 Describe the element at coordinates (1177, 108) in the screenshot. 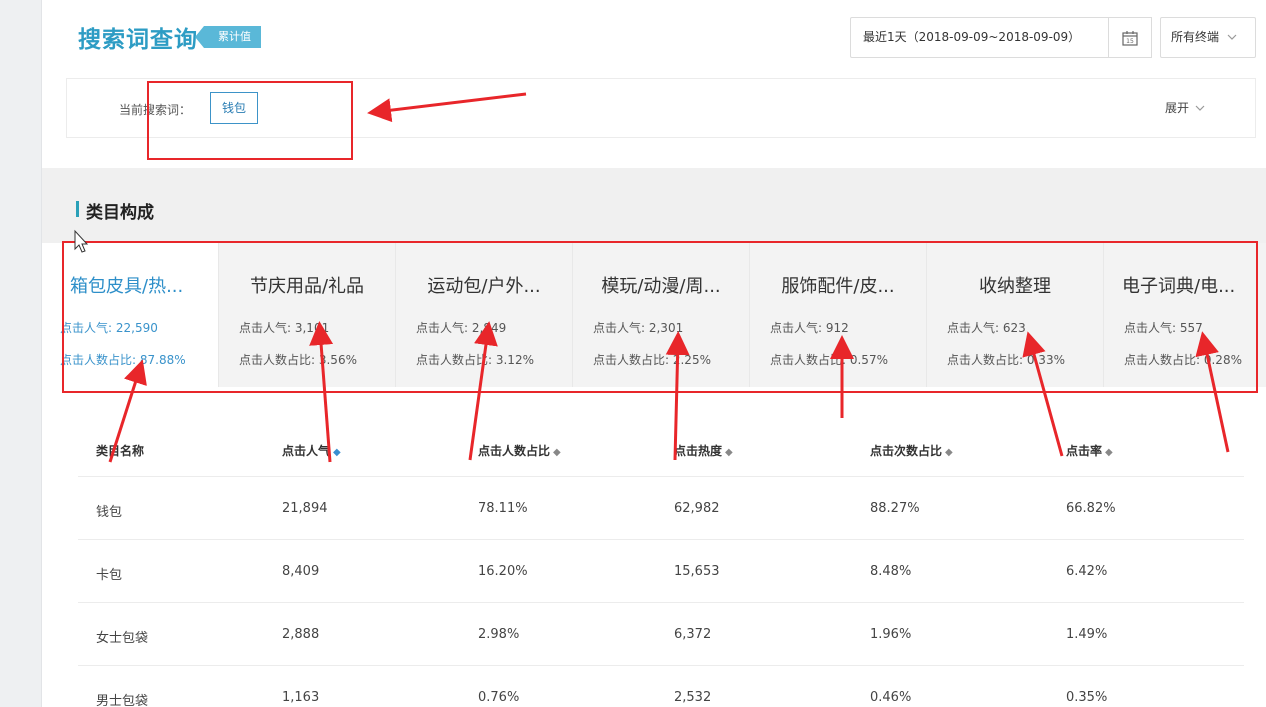

I see `expand-label: 展开` at that location.